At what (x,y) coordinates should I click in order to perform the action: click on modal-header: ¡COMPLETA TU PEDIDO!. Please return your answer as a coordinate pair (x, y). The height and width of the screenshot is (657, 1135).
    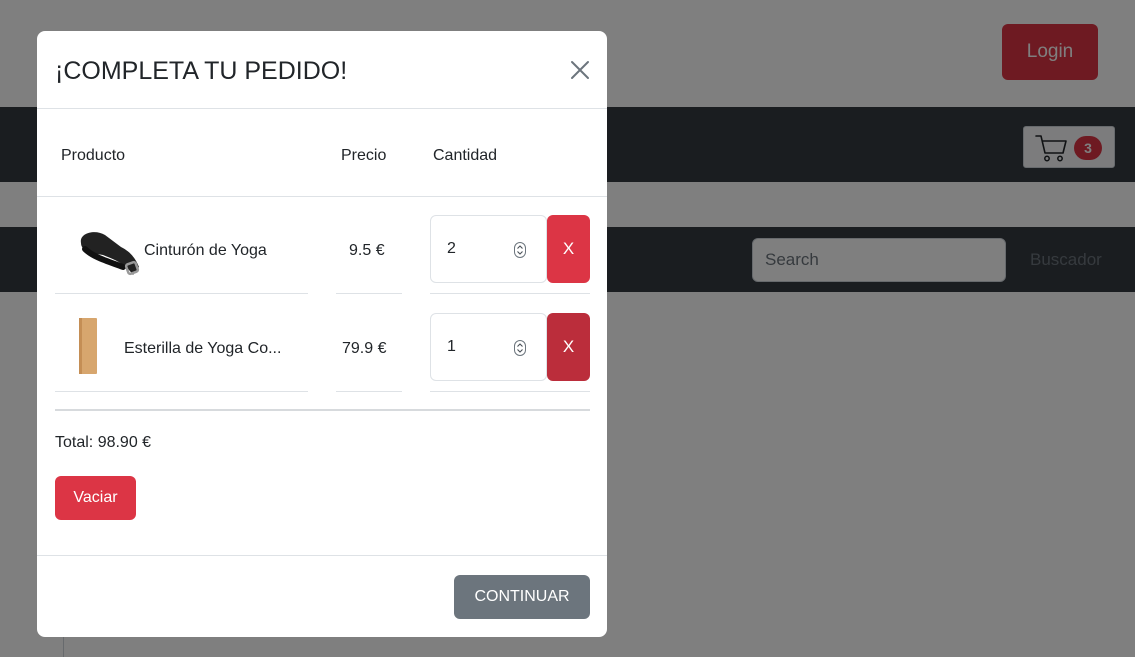
    Looking at the image, I should click on (322, 70).